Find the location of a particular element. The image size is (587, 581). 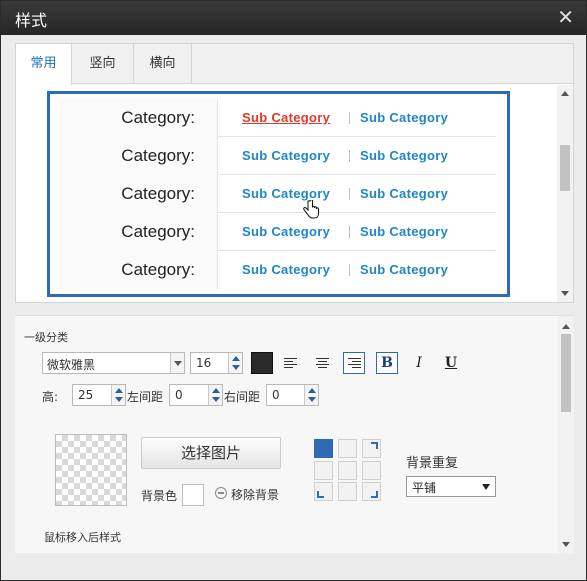

corner-top-right-icon is located at coordinates (374, 445).